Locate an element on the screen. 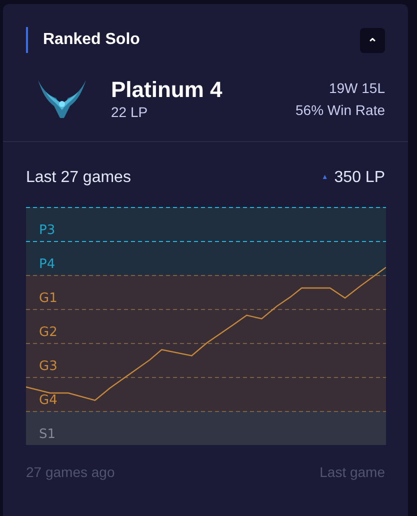 This screenshot has height=516, width=417. tier-label: G2 is located at coordinates (48, 333).